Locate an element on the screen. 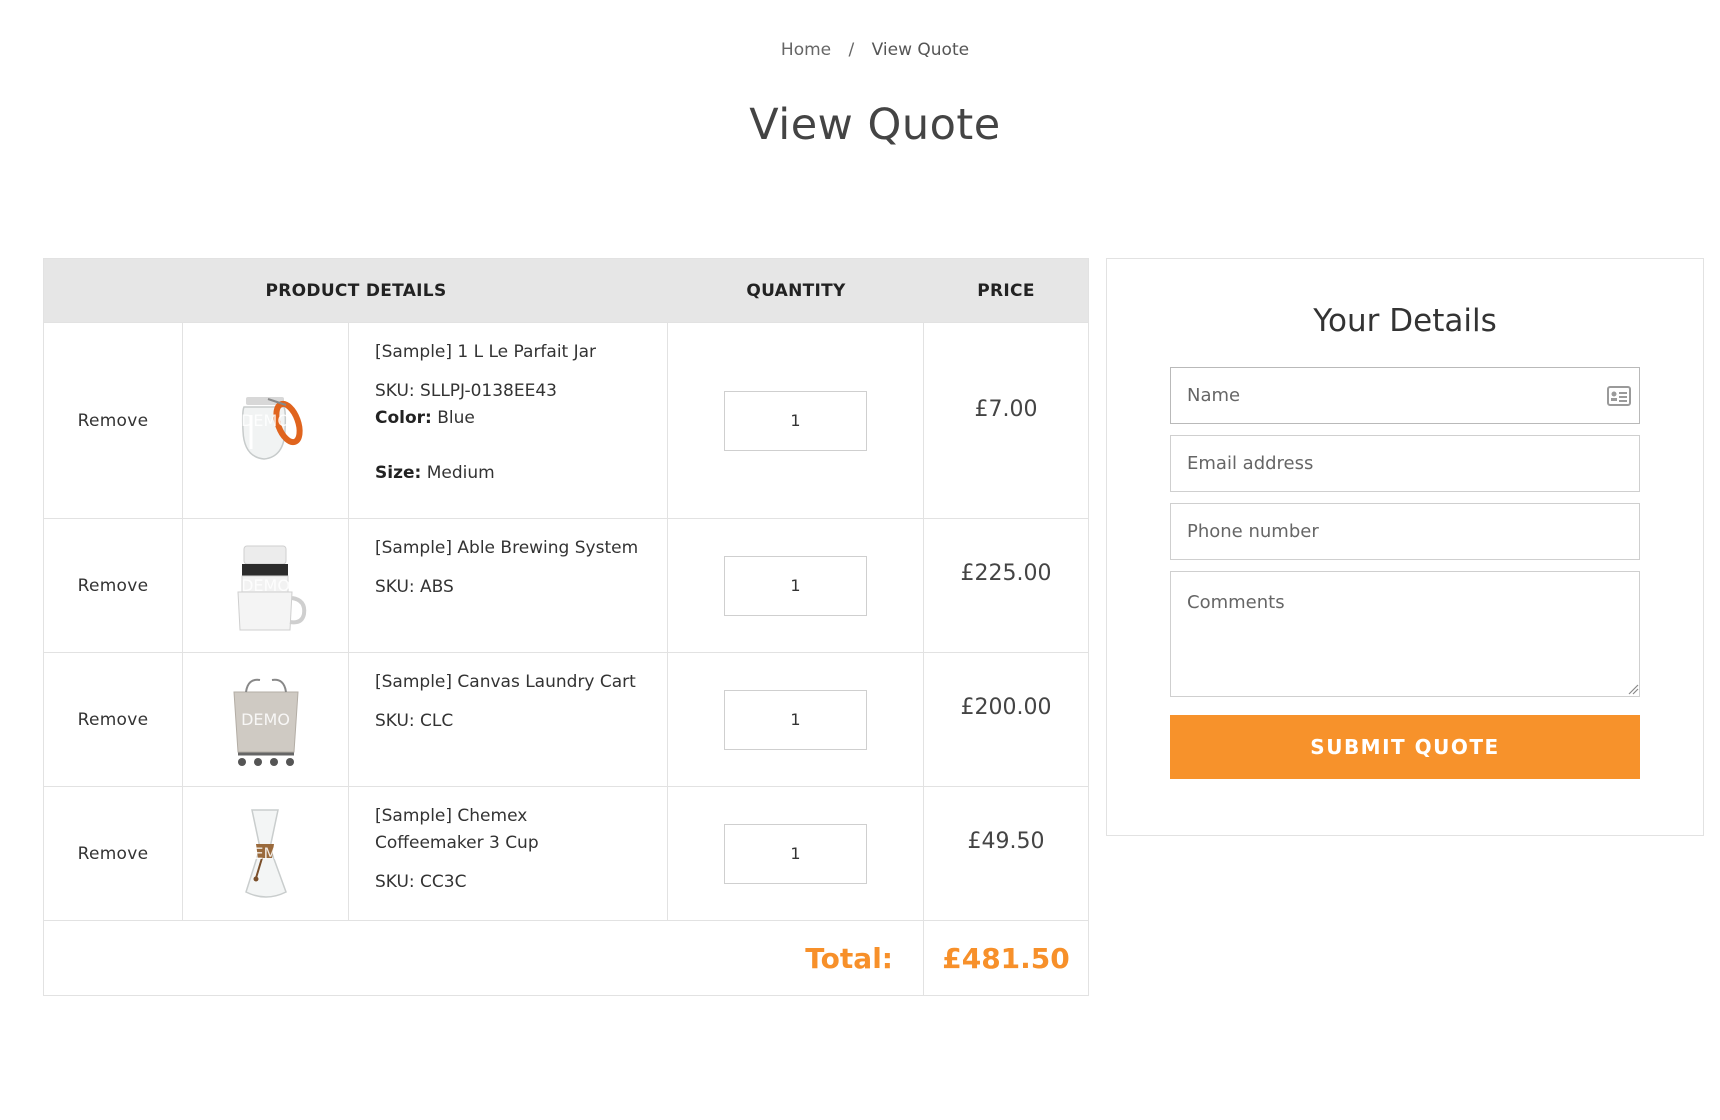  product-name: [Sample] Able Brewing System is located at coordinates (508, 548).